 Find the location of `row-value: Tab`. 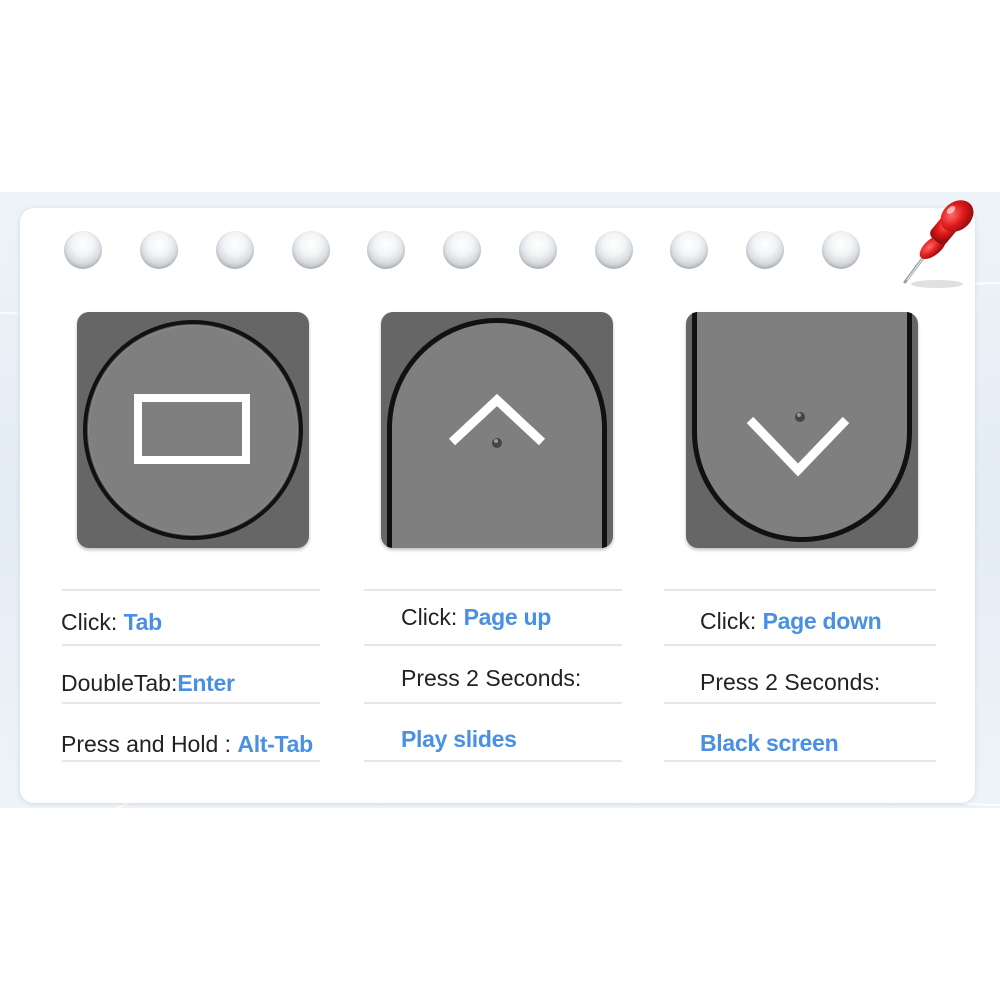

row-value: Tab is located at coordinates (143, 622).